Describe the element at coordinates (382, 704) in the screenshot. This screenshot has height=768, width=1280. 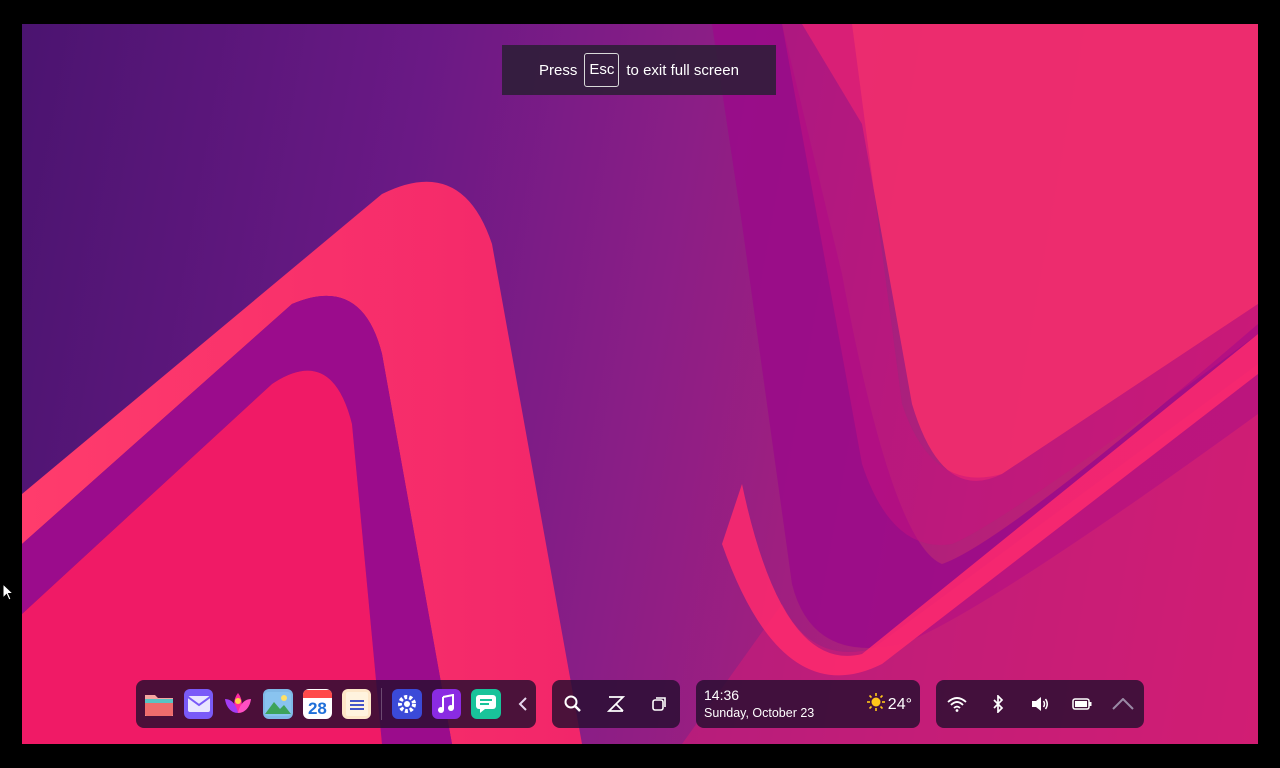
I see `dock-separator` at that location.